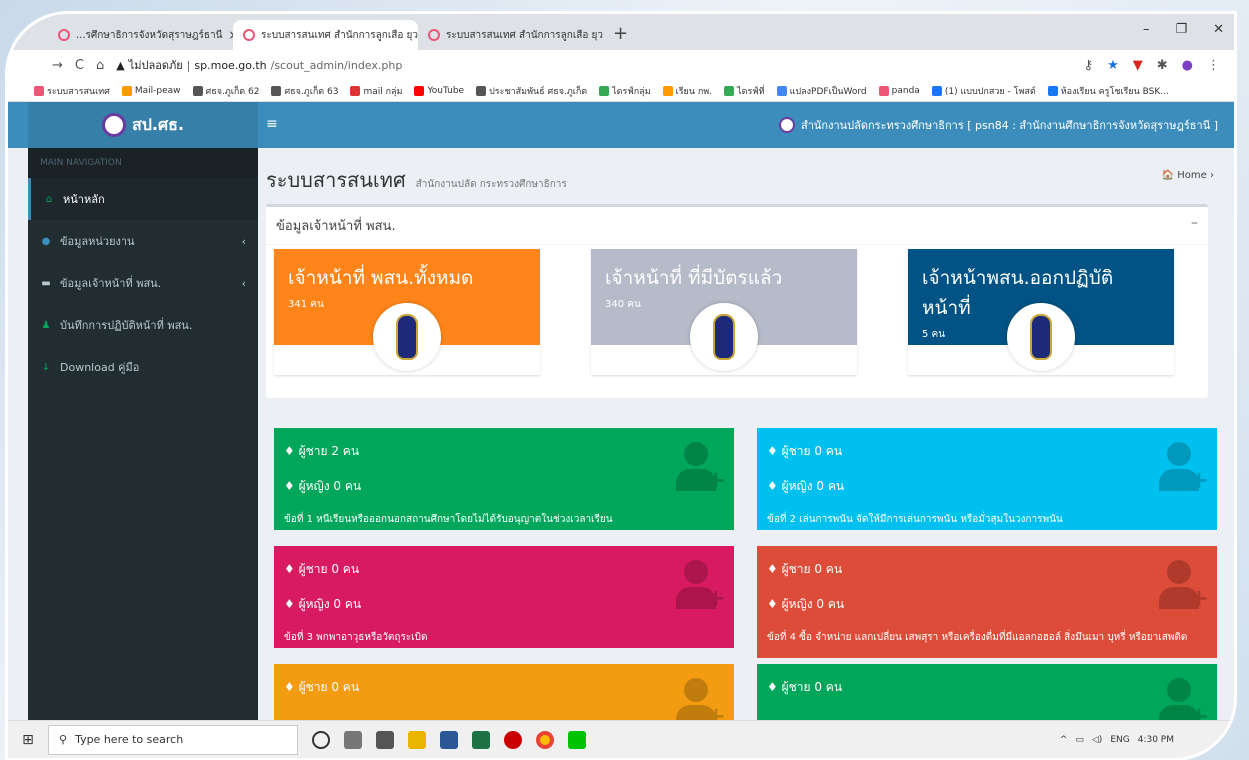 Image resolution: width=1249 pixels, height=760 pixels. I want to click on bookmark-item: ศธจ.ภูเก็ต 63, so click(304, 91).